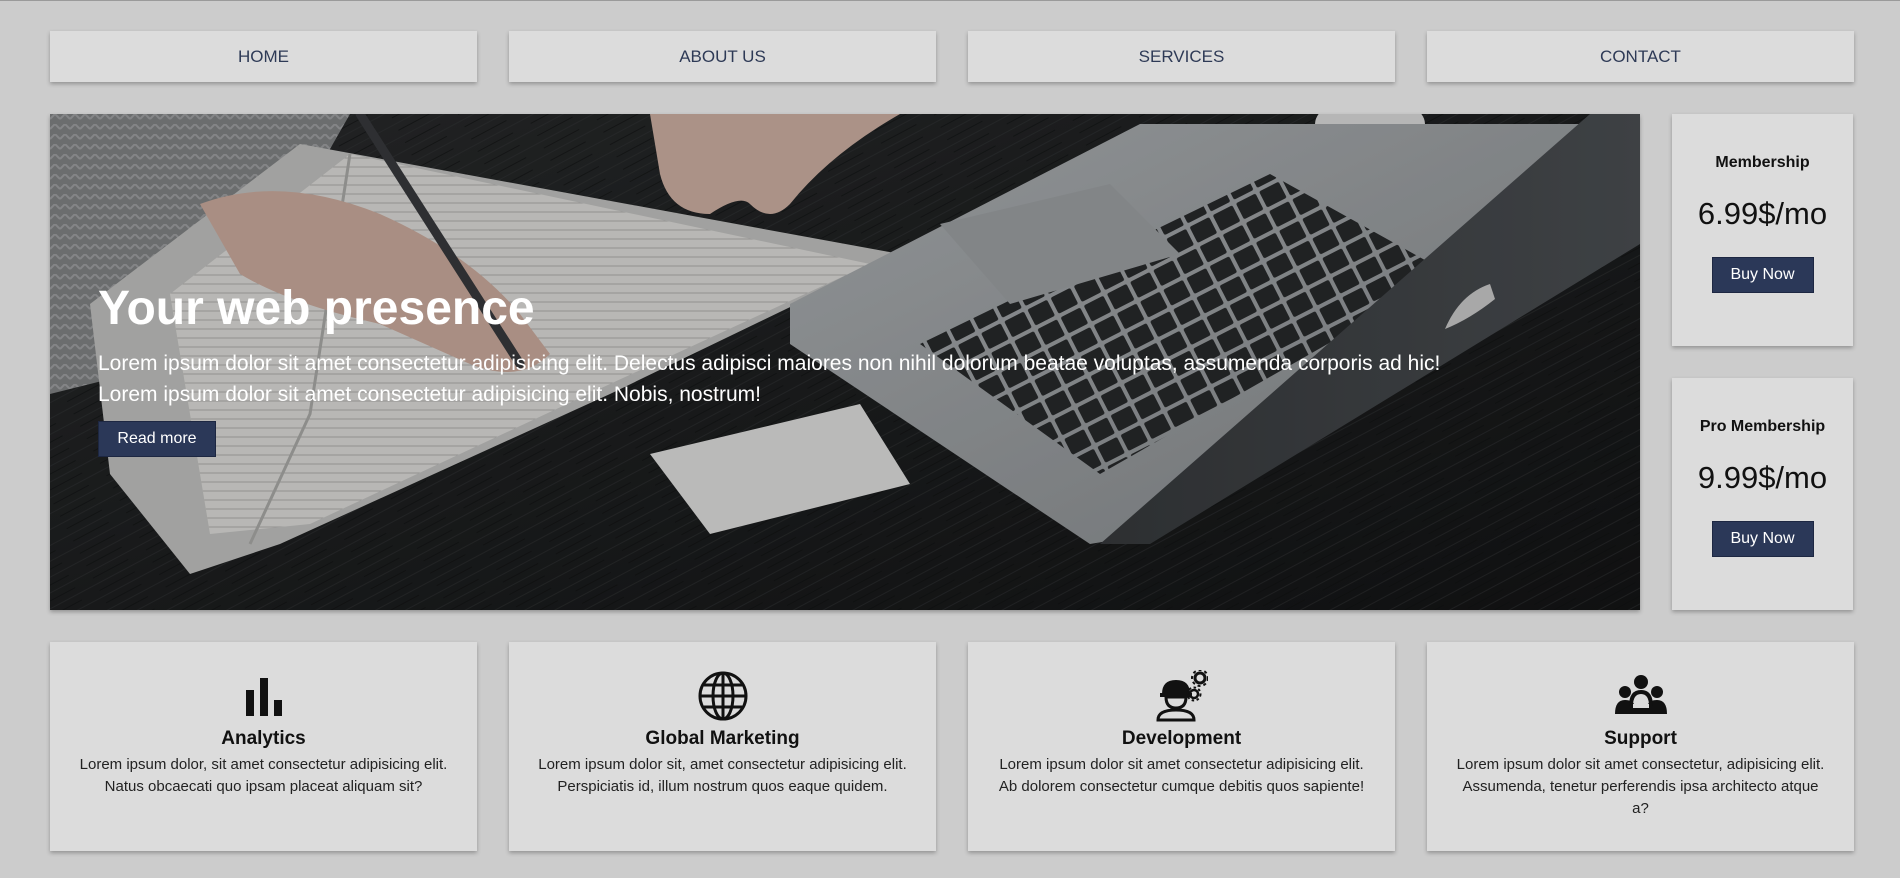 The height and width of the screenshot is (878, 1900). What do you see at coordinates (157, 439) in the screenshot?
I see `read-more-button: Read more` at bounding box center [157, 439].